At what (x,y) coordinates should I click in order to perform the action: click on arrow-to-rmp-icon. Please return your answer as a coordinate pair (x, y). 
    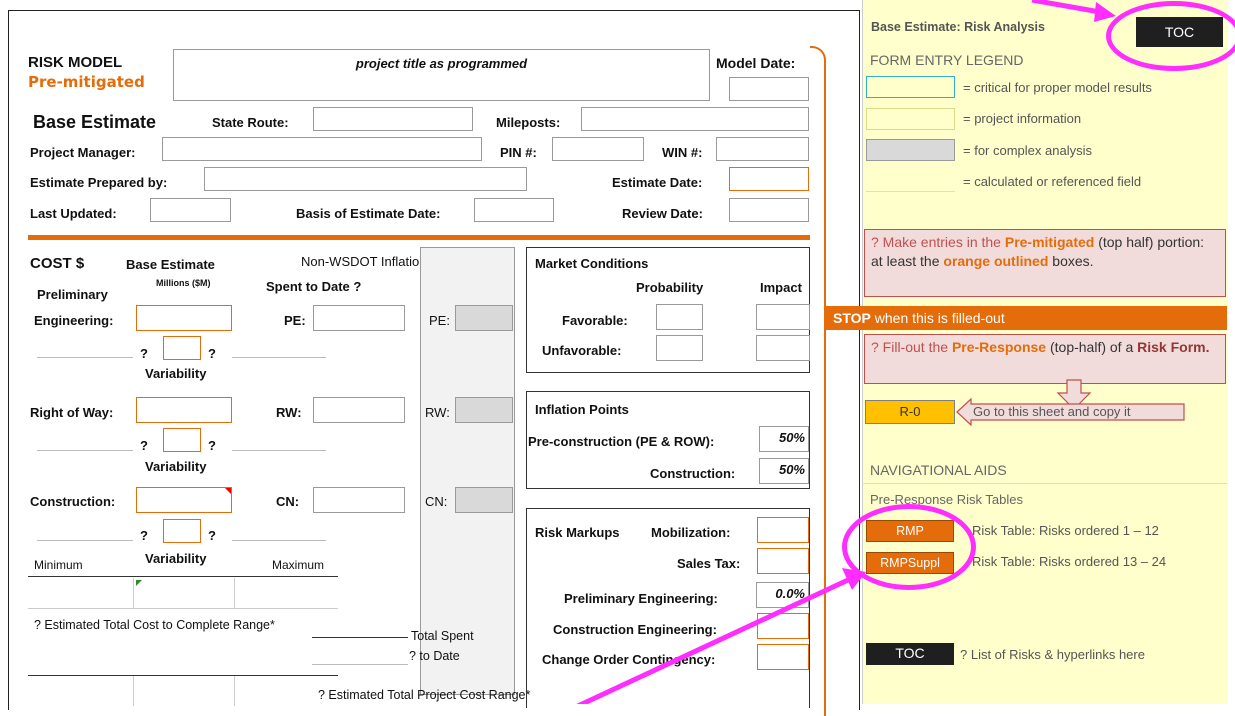
    Looking at the image, I should click on (721, 636).